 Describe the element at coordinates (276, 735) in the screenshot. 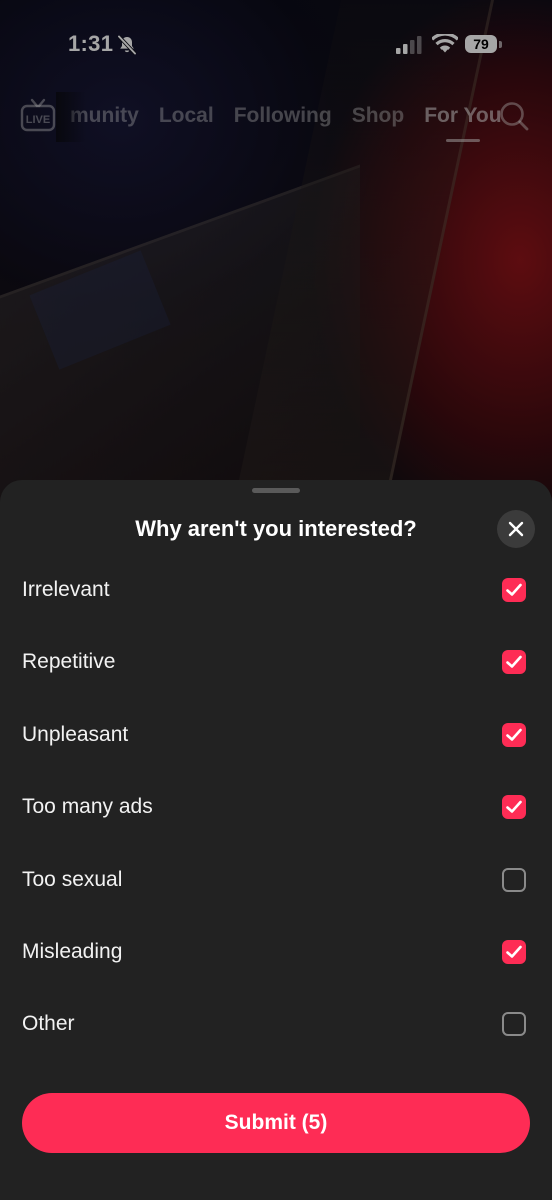

I see `reason-unpleasant: Unpleasant` at that location.